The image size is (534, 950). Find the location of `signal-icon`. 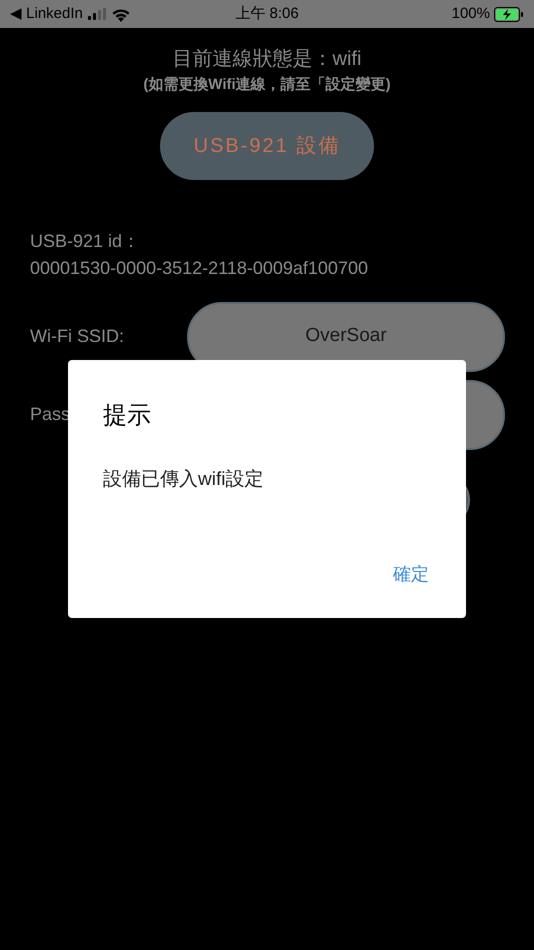

signal-icon is located at coordinates (97, 14).